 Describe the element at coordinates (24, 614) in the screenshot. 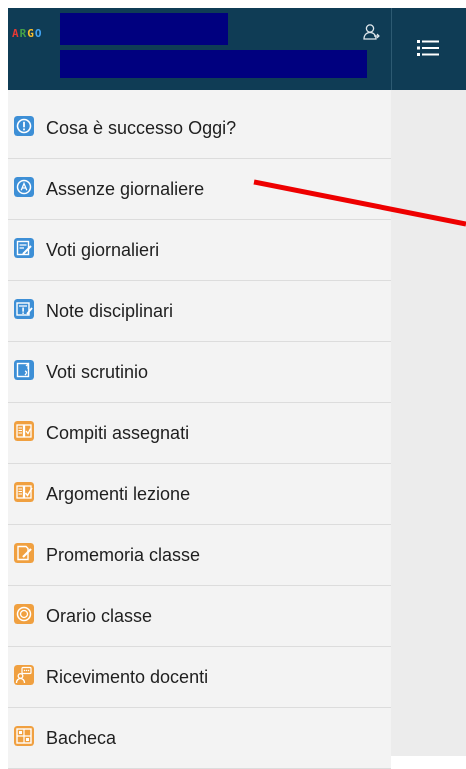

I see `class-schedule-icon` at that location.